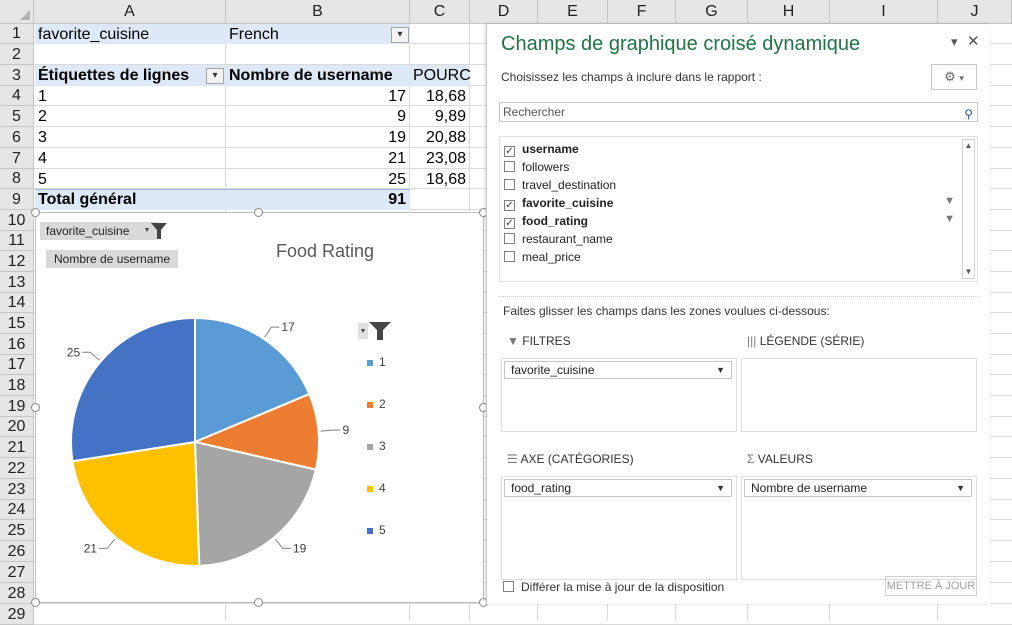  What do you see at coordinates (789, 12) in the screenshot?
I see `col-header-h: H` at bounding box center [789, 12].